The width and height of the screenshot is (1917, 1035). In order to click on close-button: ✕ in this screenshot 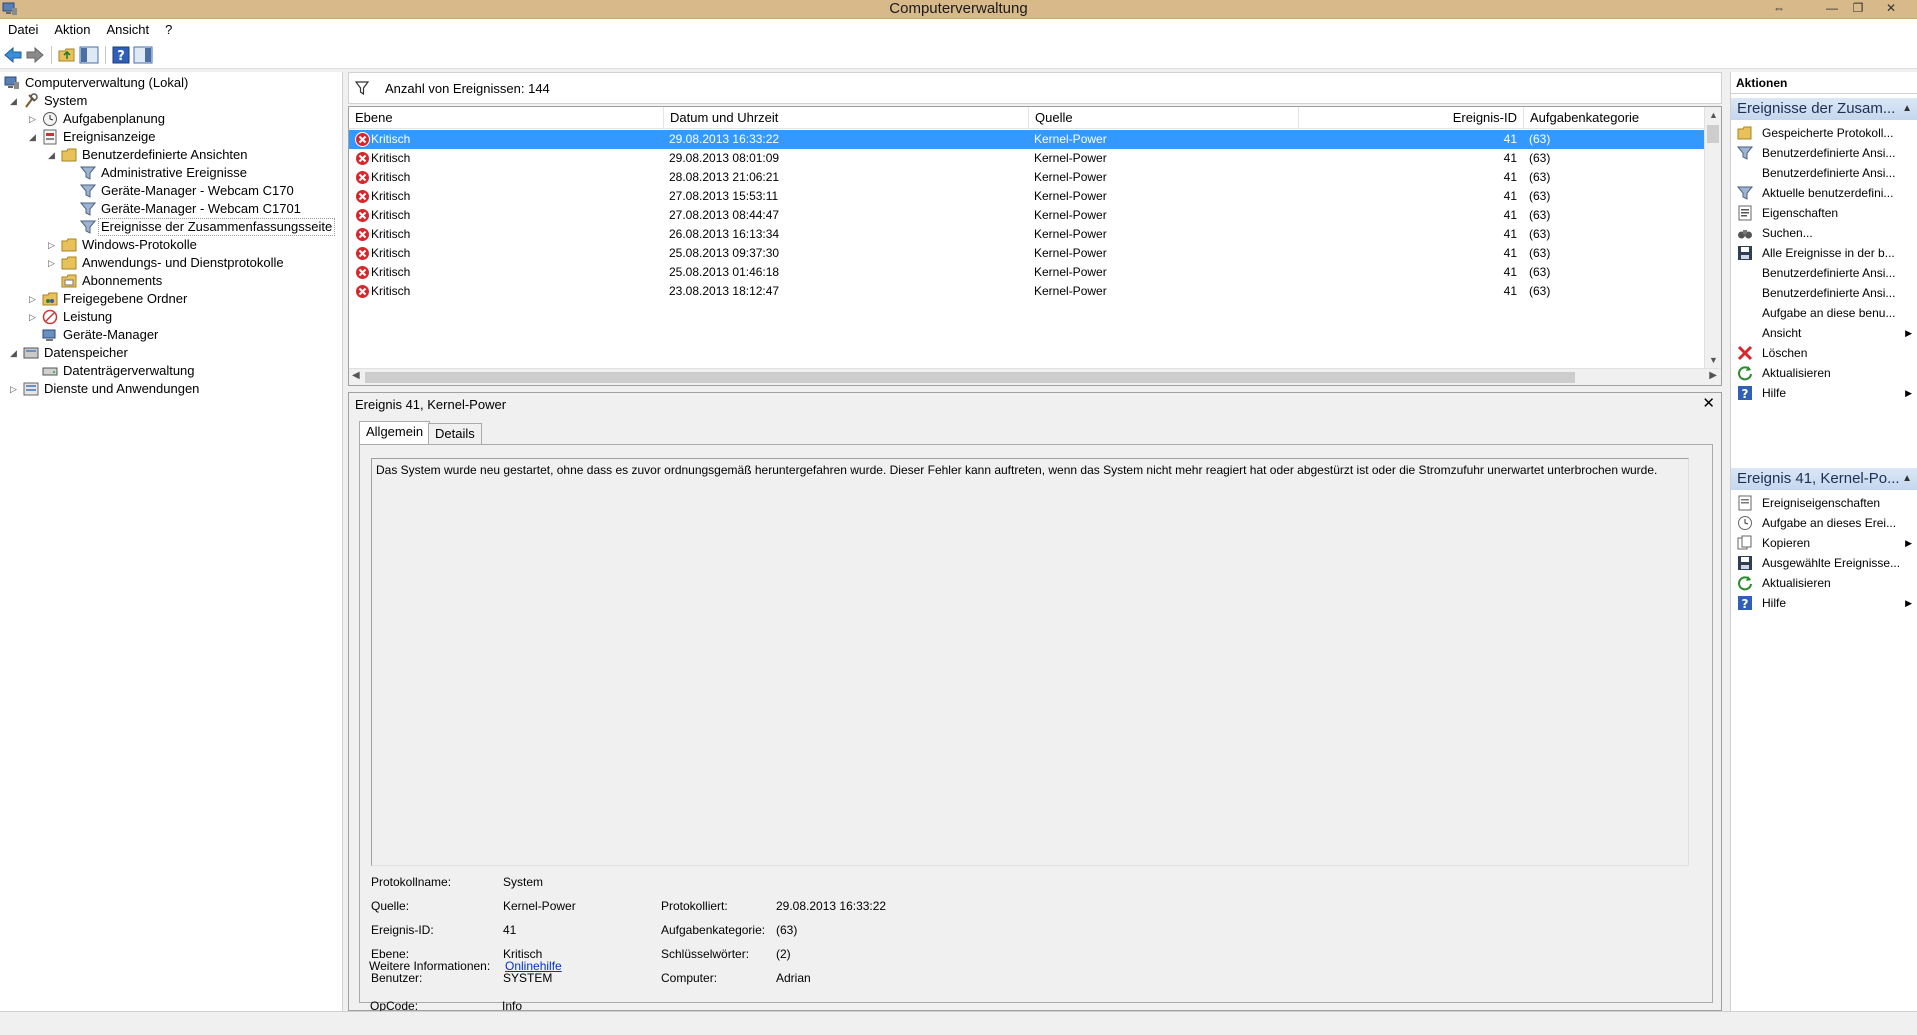, I will do `click(1891, 9)`.